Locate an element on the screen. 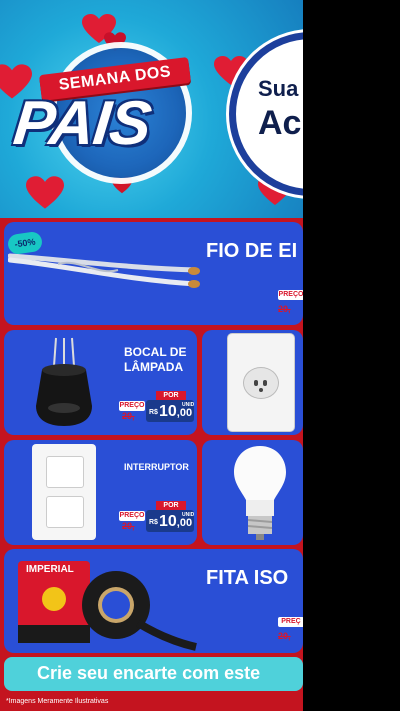 The width and height of the screenshot is (400, 711). light-switch-image is located at coordinates (64, 492).